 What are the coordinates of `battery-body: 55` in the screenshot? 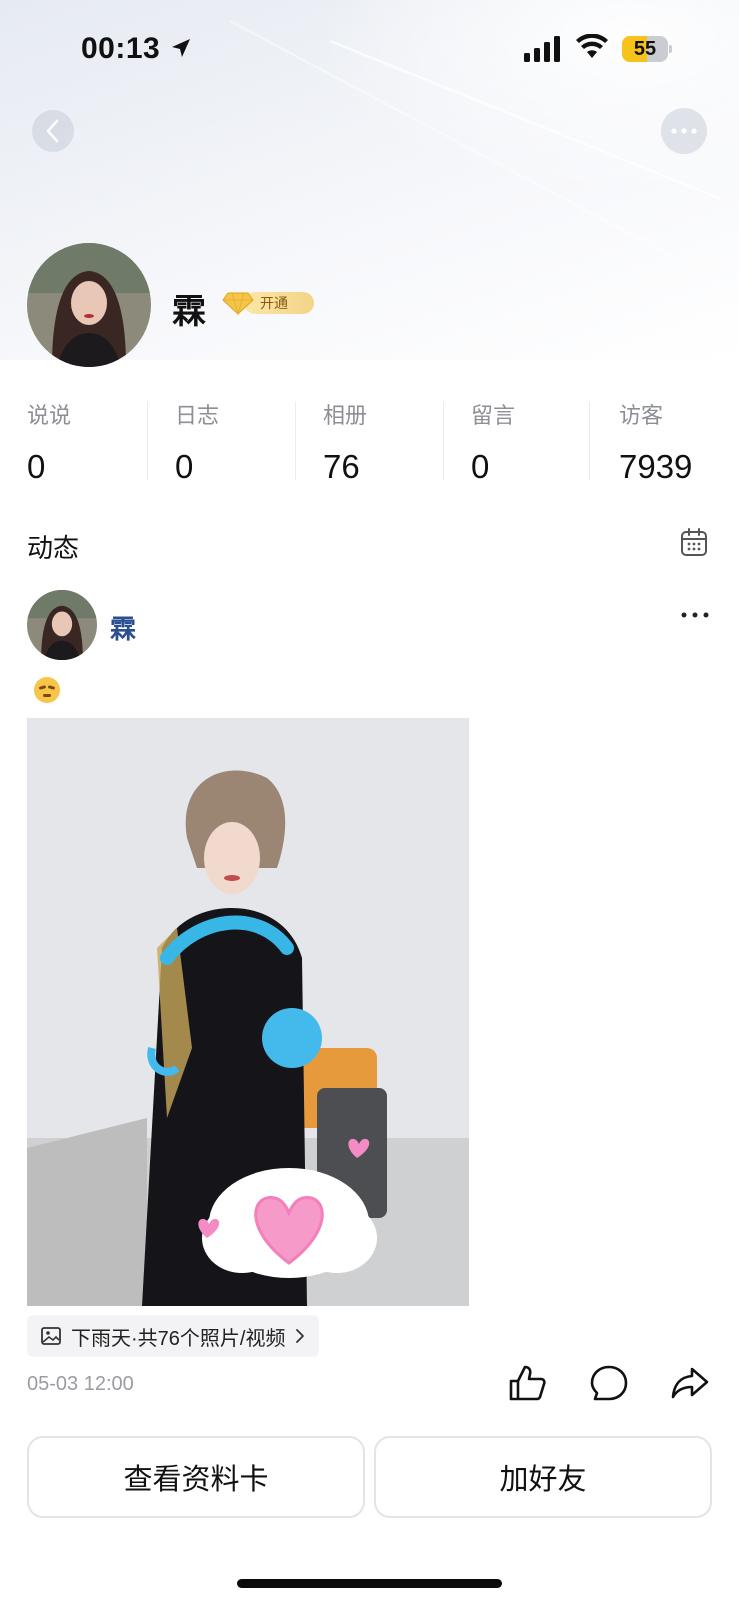 It's located at (645, 49).